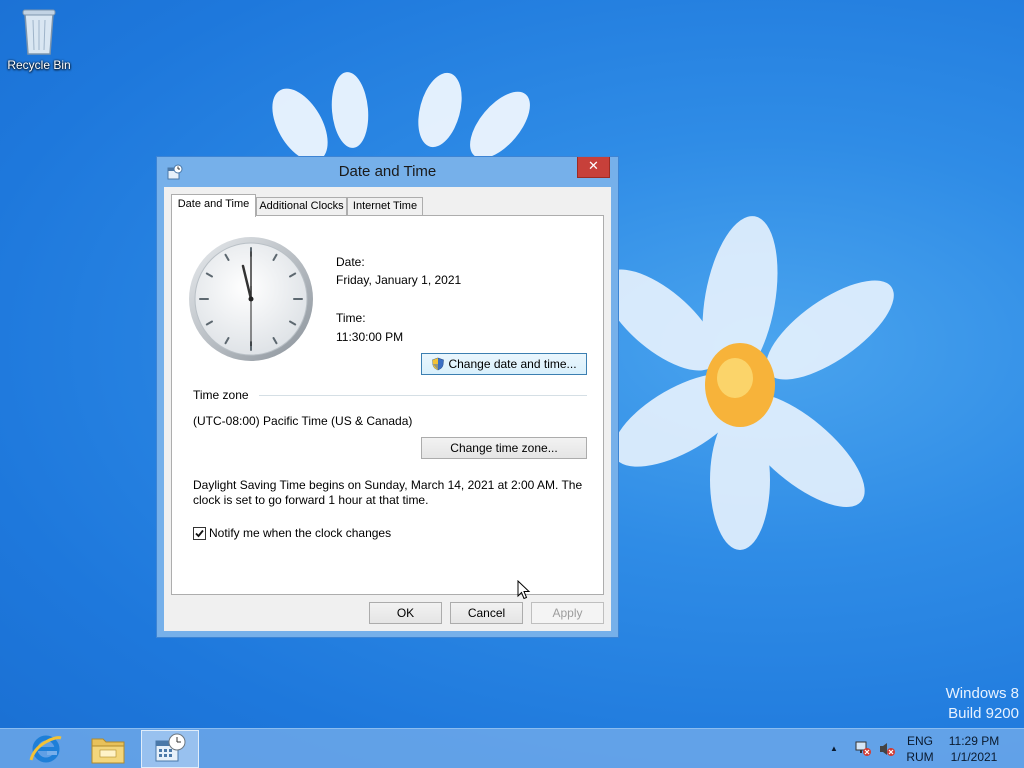  I want to click on dialog-title: Date and Time, so click(387, 171).